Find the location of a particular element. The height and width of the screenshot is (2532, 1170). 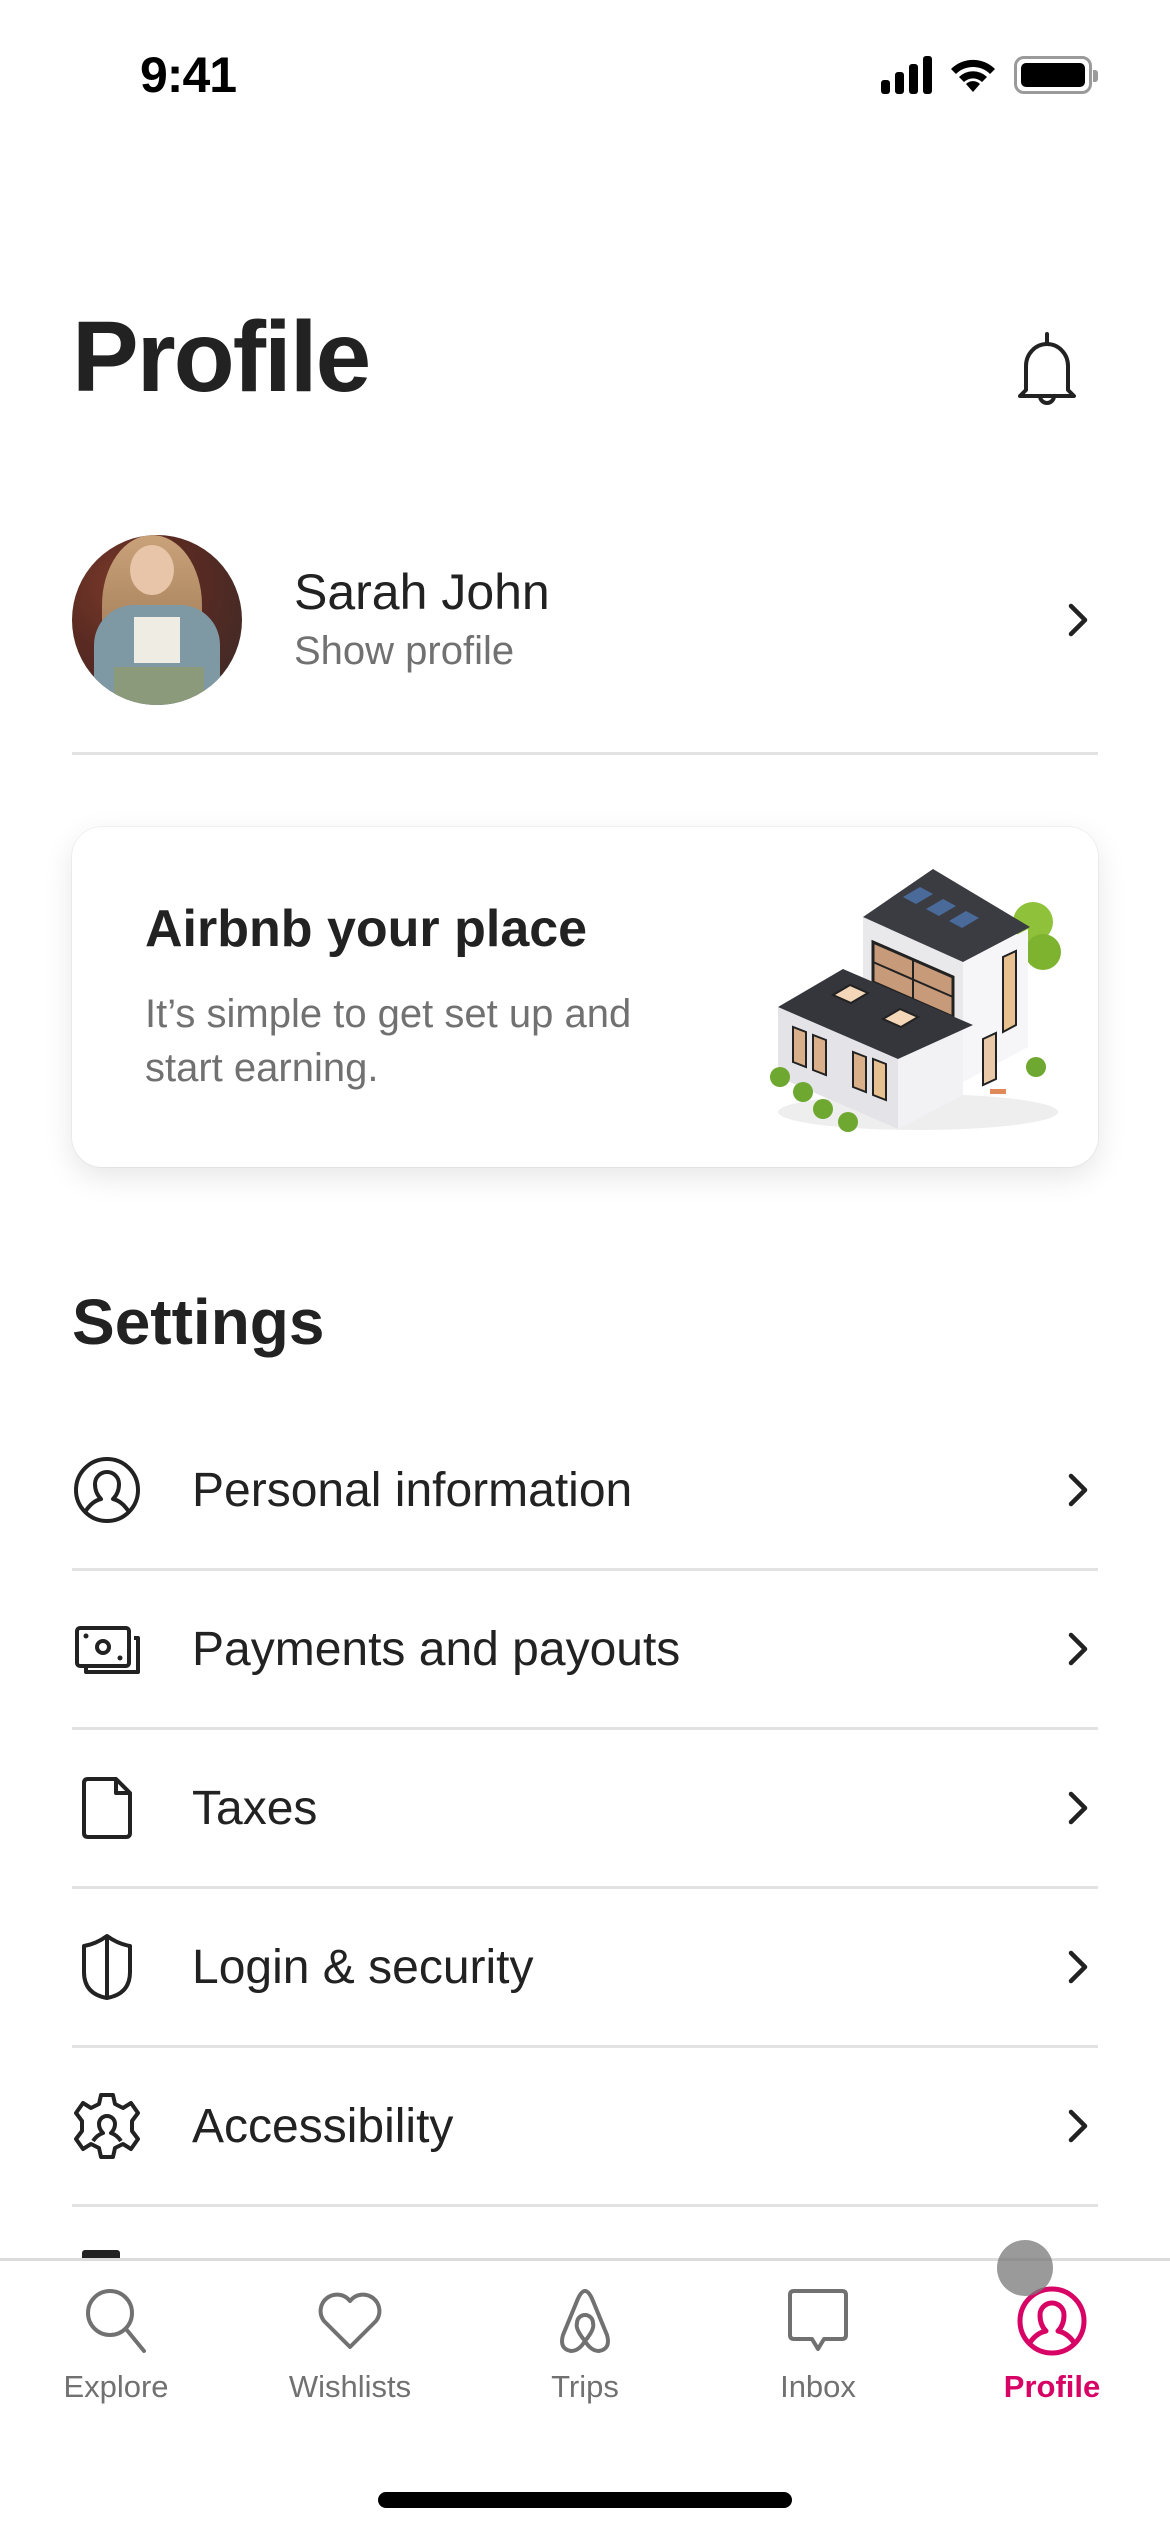

accessibility-gear-icon is located at coordinates (107, 2126).